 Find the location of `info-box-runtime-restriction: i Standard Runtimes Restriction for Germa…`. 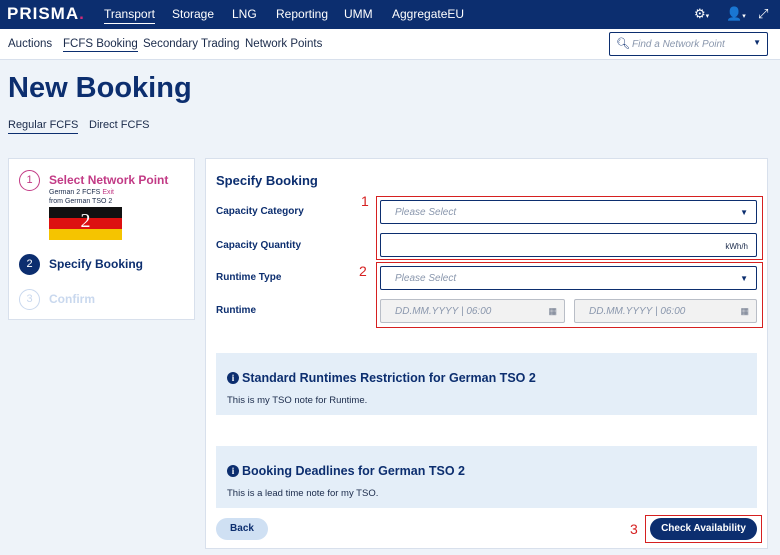

info-box-runtime-restriction: i Standard Runtimes Restriction for Germa… is located at coordinates (486, 384).